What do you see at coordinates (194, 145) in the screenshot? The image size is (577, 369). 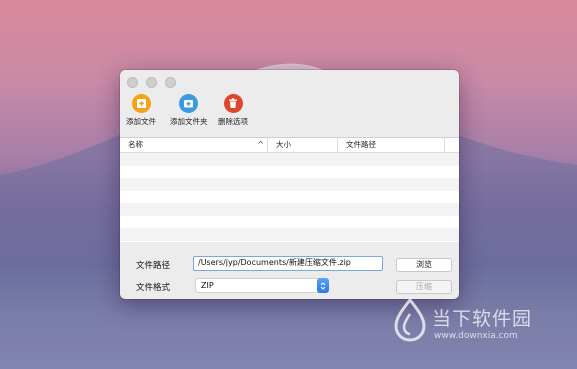 I see `column-header-name: 名称 ^` at bounding box center [194, 145].